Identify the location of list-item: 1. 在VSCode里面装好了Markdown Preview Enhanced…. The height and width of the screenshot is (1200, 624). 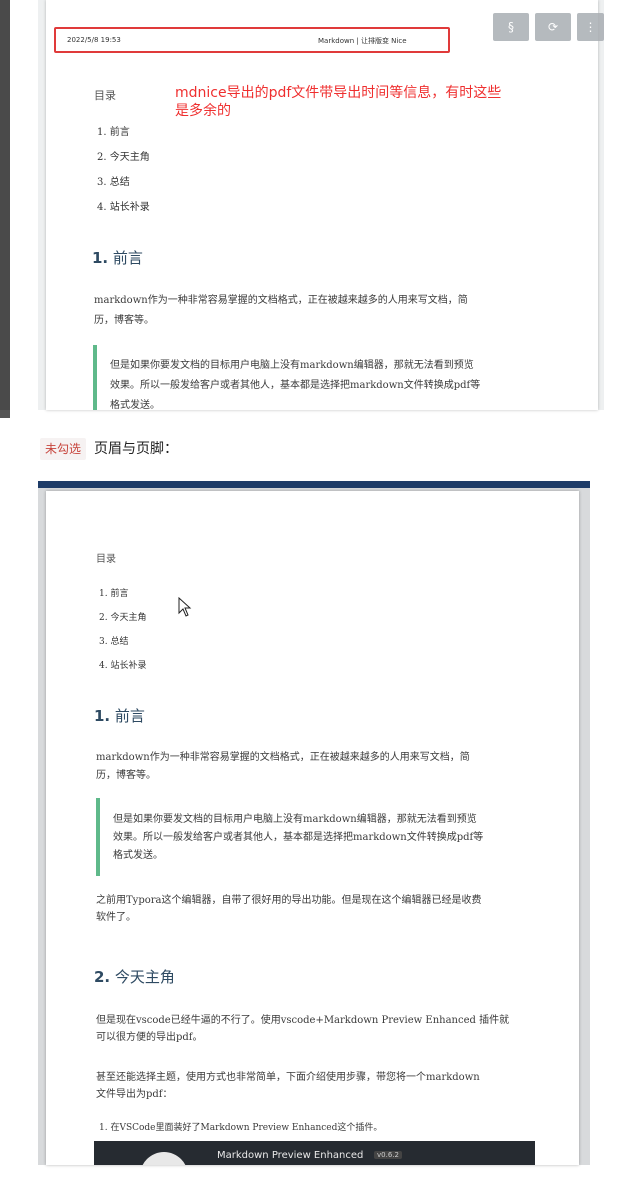
(241, 1128).